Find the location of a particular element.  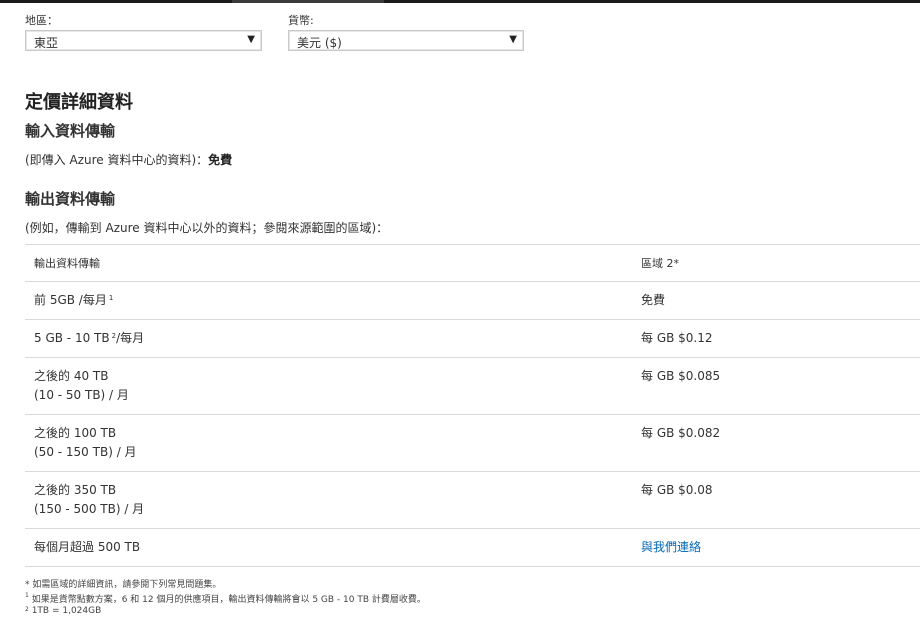

currency-select: 美元 ($) ▼ is located at coordinates (406, 40).